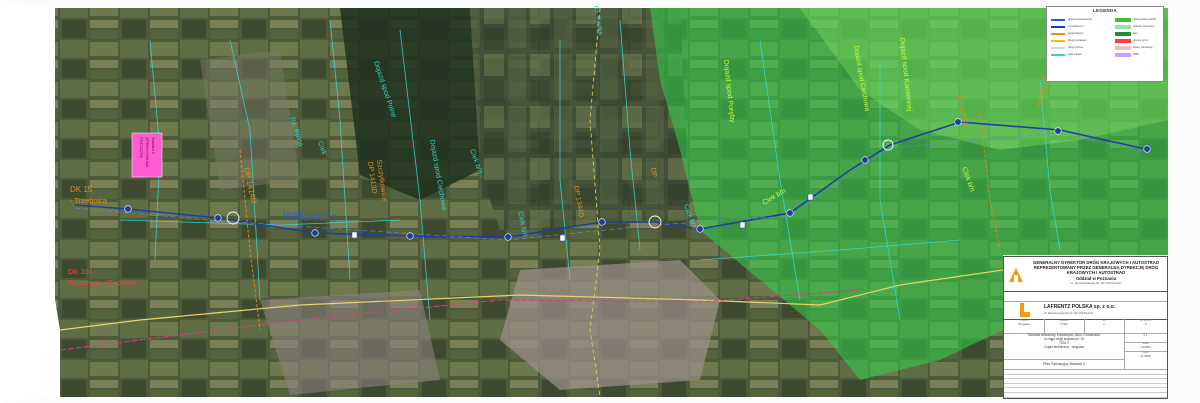 The image size is (1200, 403). I want to click on gddkia-logo-icon, so click(1016, 275).